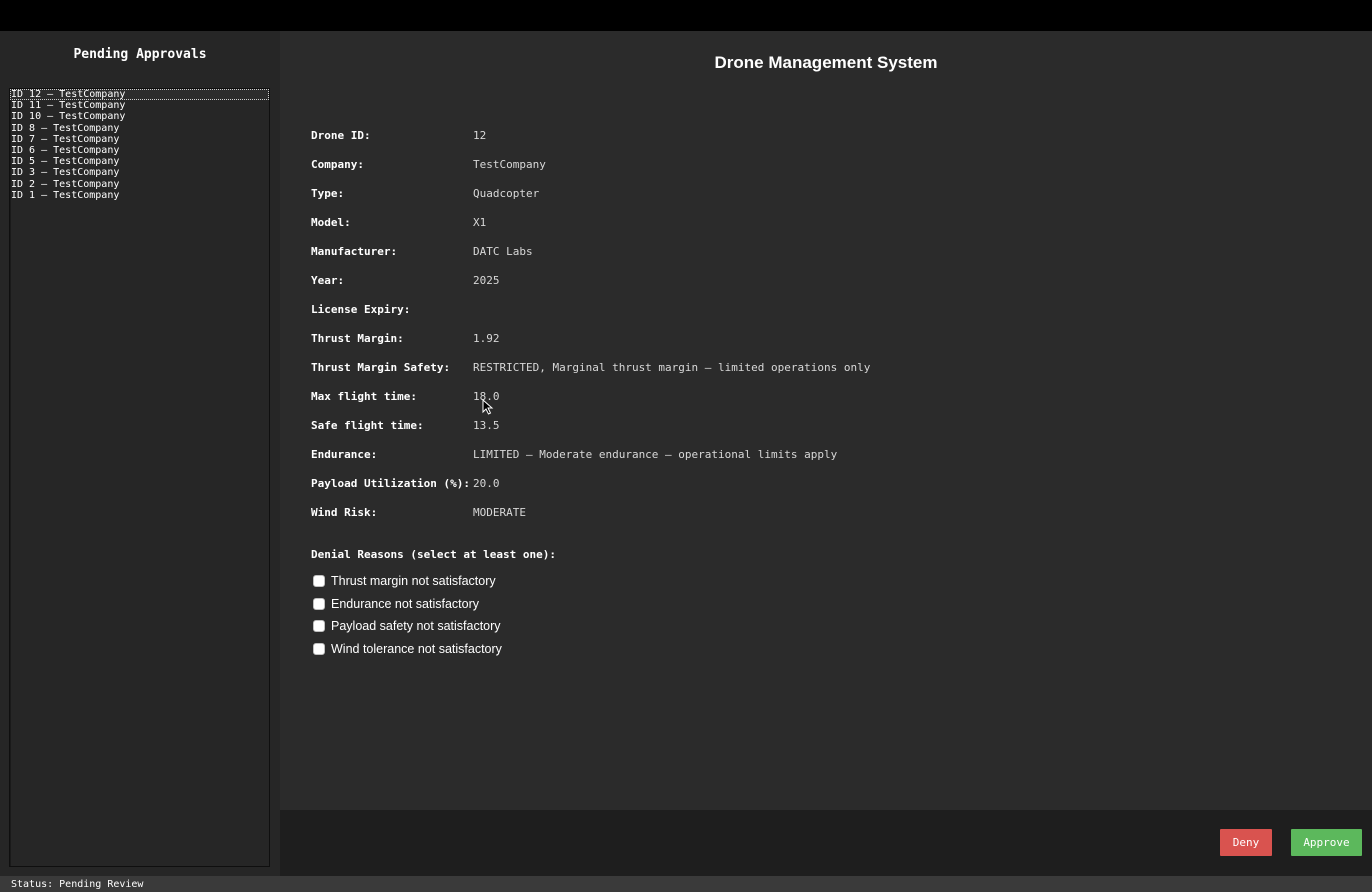 The width and height of the screenshot is (1372, 892). What do you see at coordinates (337, 164) in the screenshot?
I see `field-label: Company:` at bounding box center [337, 164].